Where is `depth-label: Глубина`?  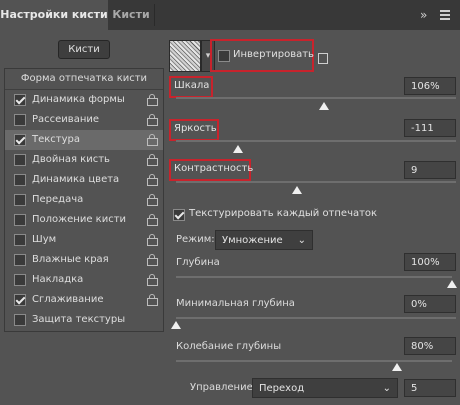
depth-label: Глубина is located at coordinates (198, 262).